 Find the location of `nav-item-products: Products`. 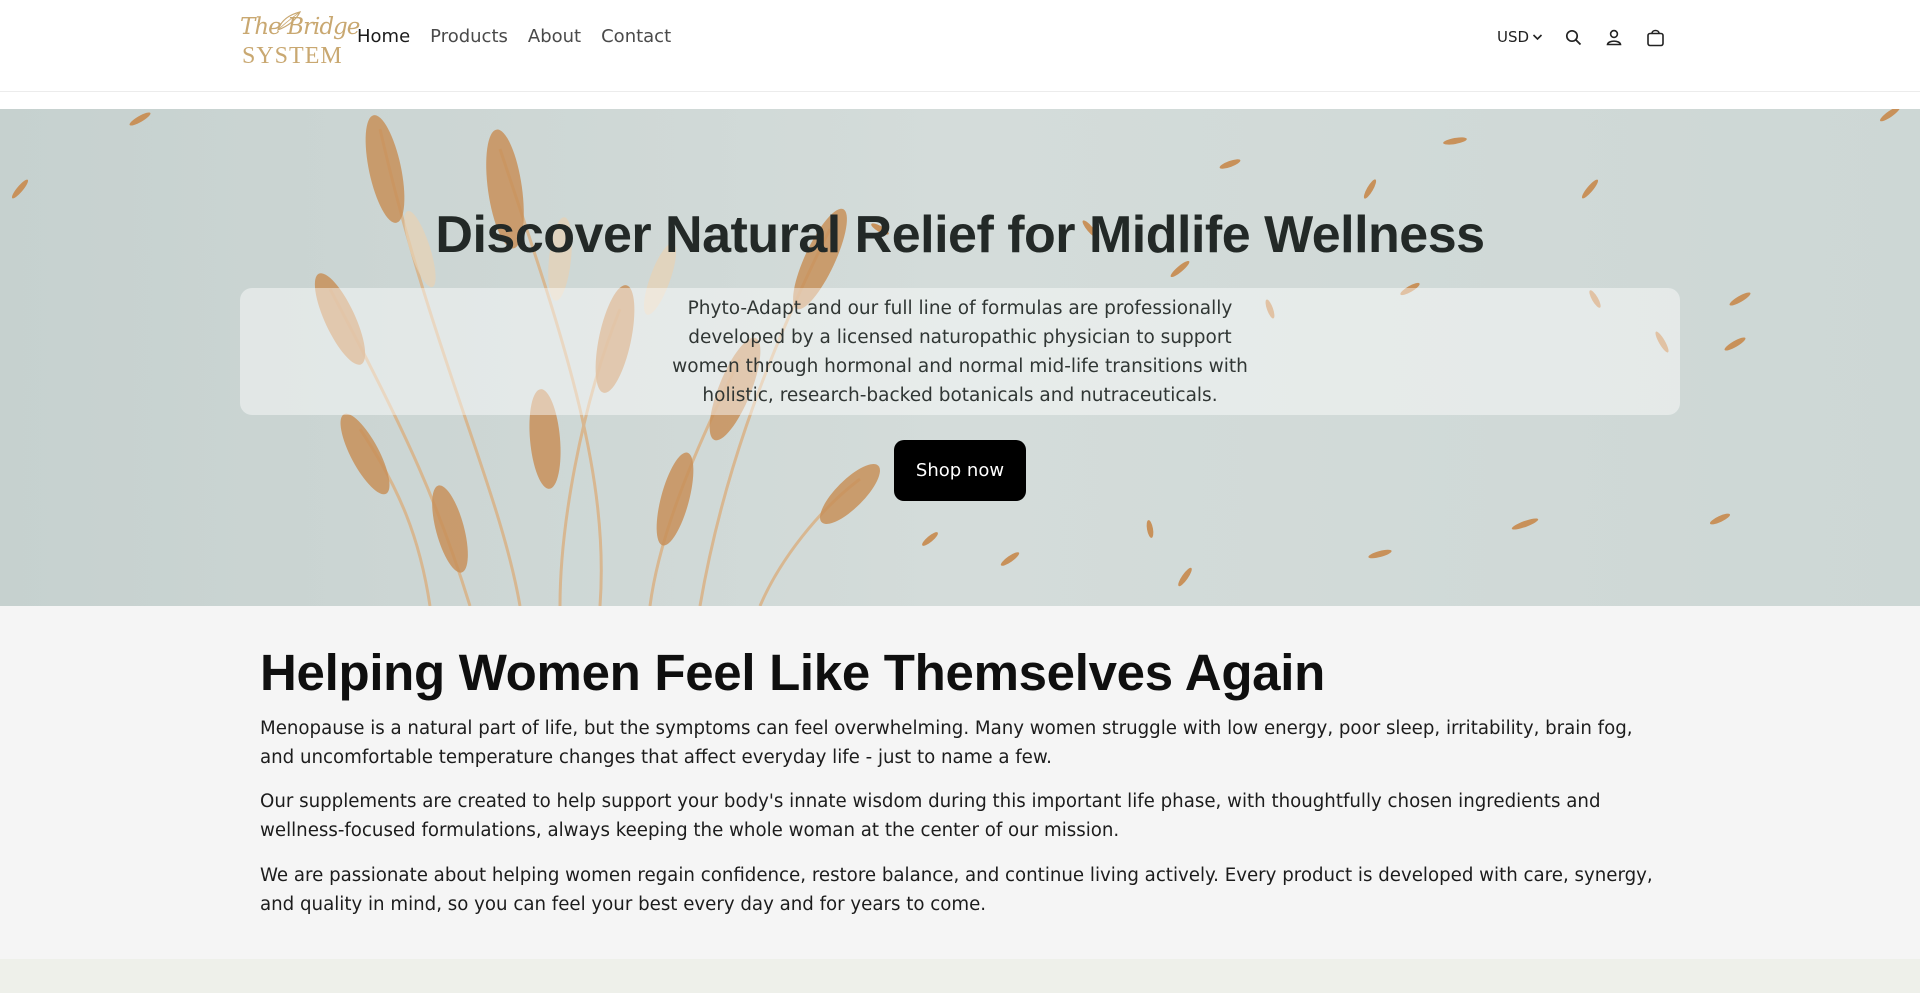

nav-item-products: Products is located at coordinates (469, 37).